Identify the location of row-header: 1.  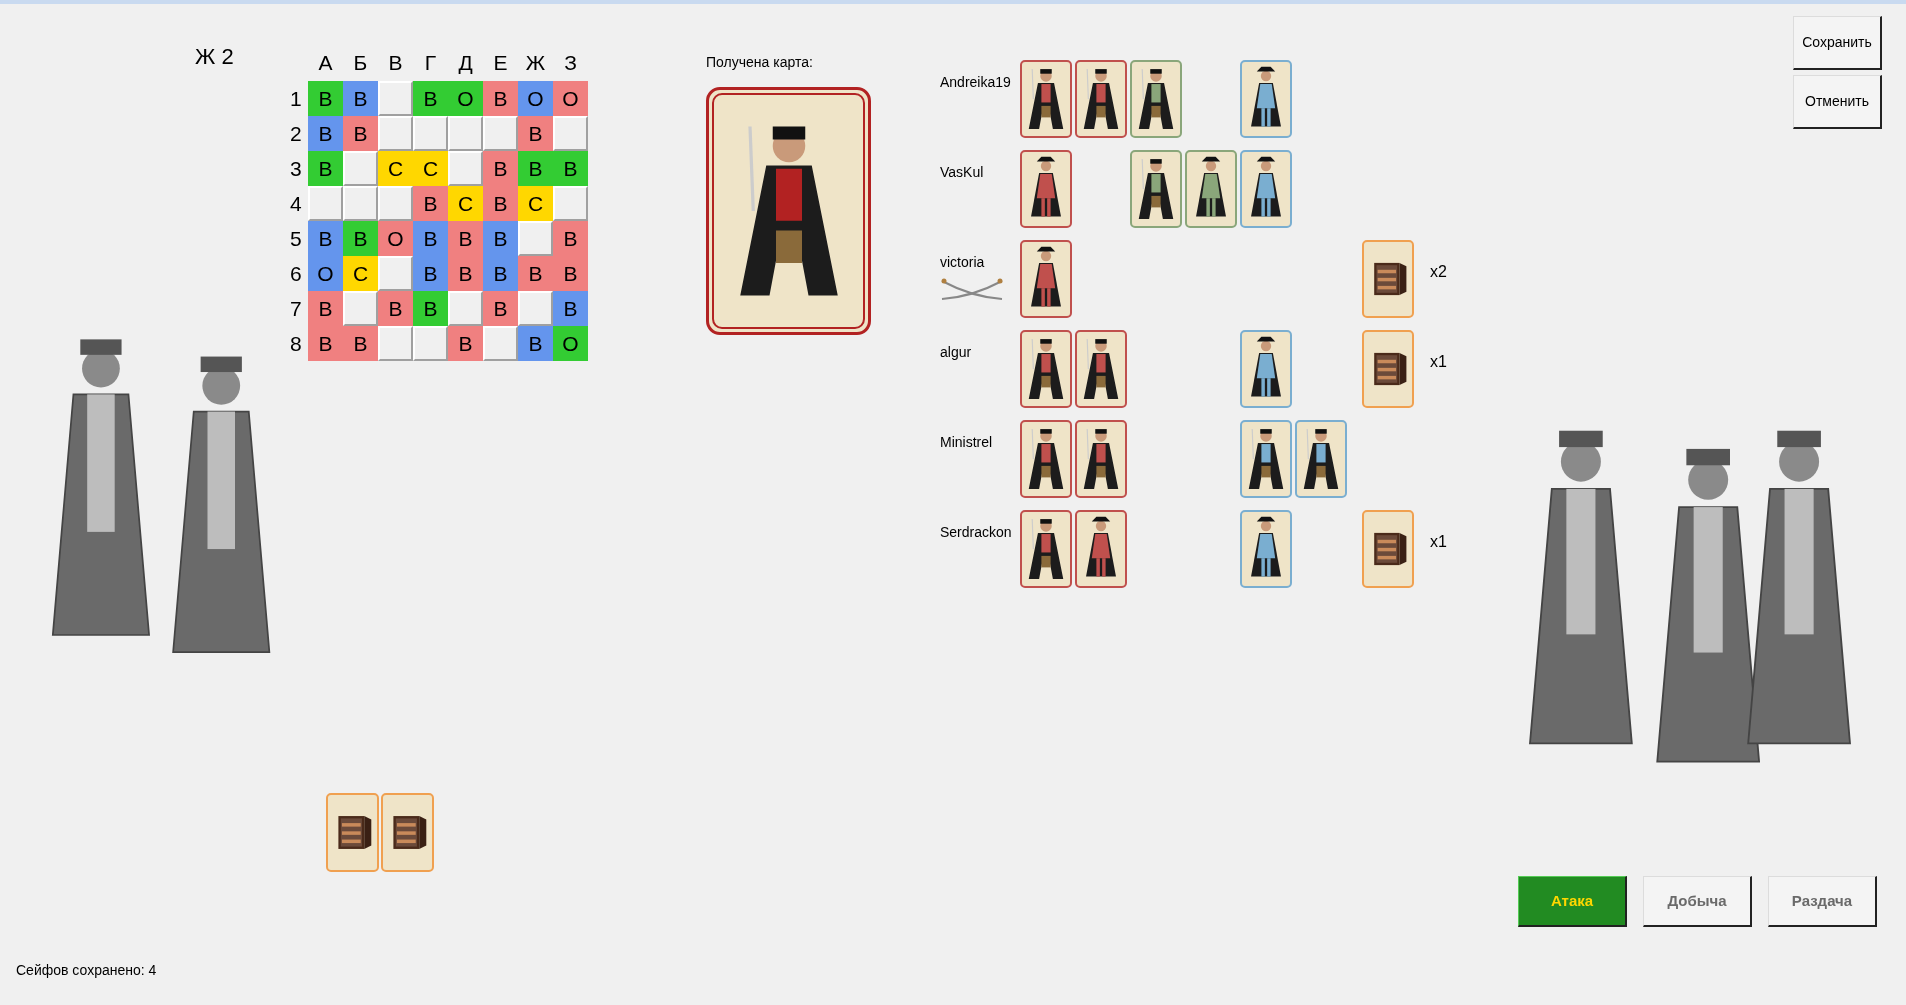
(296, 99).